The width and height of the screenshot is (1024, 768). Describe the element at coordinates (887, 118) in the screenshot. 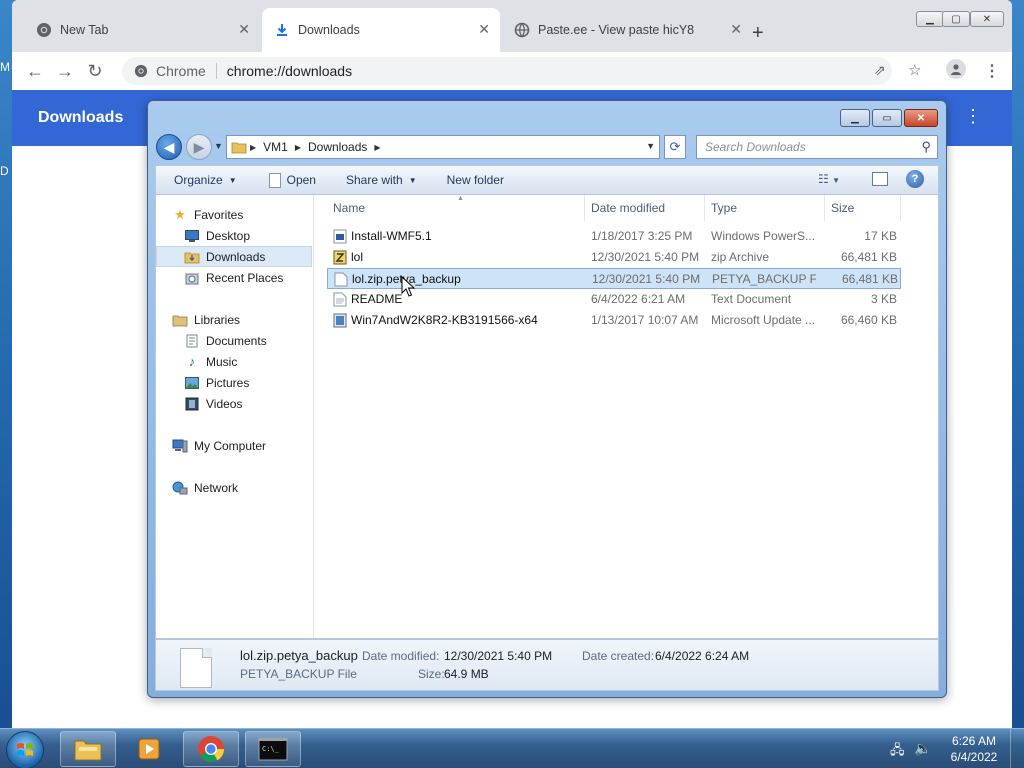

I see `explorer-maximize-button: ▭` at that location.